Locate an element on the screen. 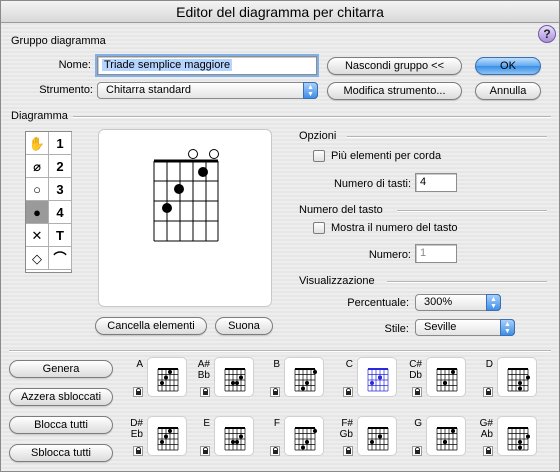  annulla-button: Annulla is located at coordinates (508, 91).